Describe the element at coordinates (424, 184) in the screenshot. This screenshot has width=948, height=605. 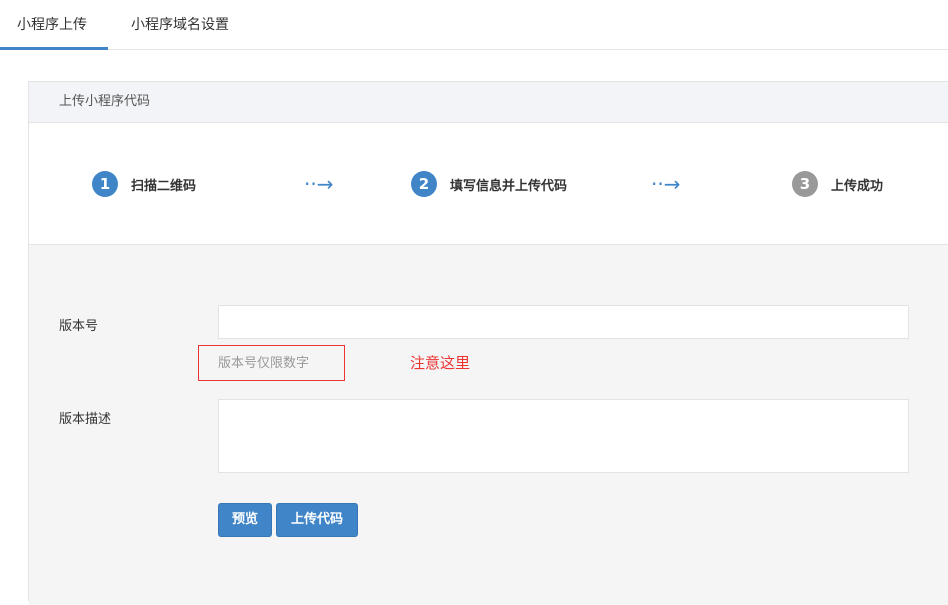
I see `step-number: 2` at that location.